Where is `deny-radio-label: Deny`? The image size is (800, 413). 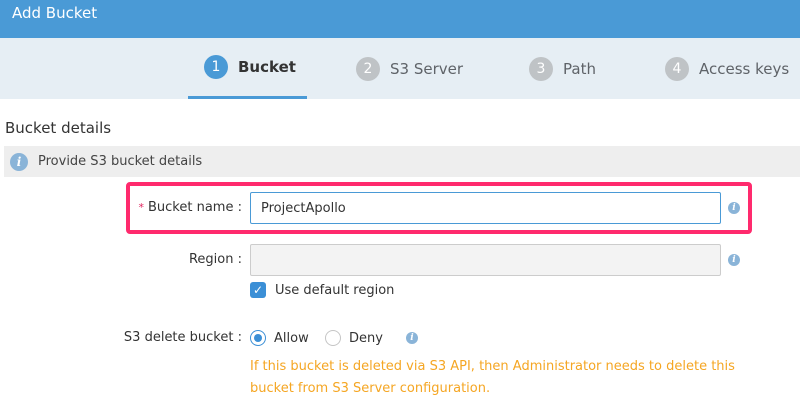 deny-radio-label: Deny is located at coordinates (366, 338).